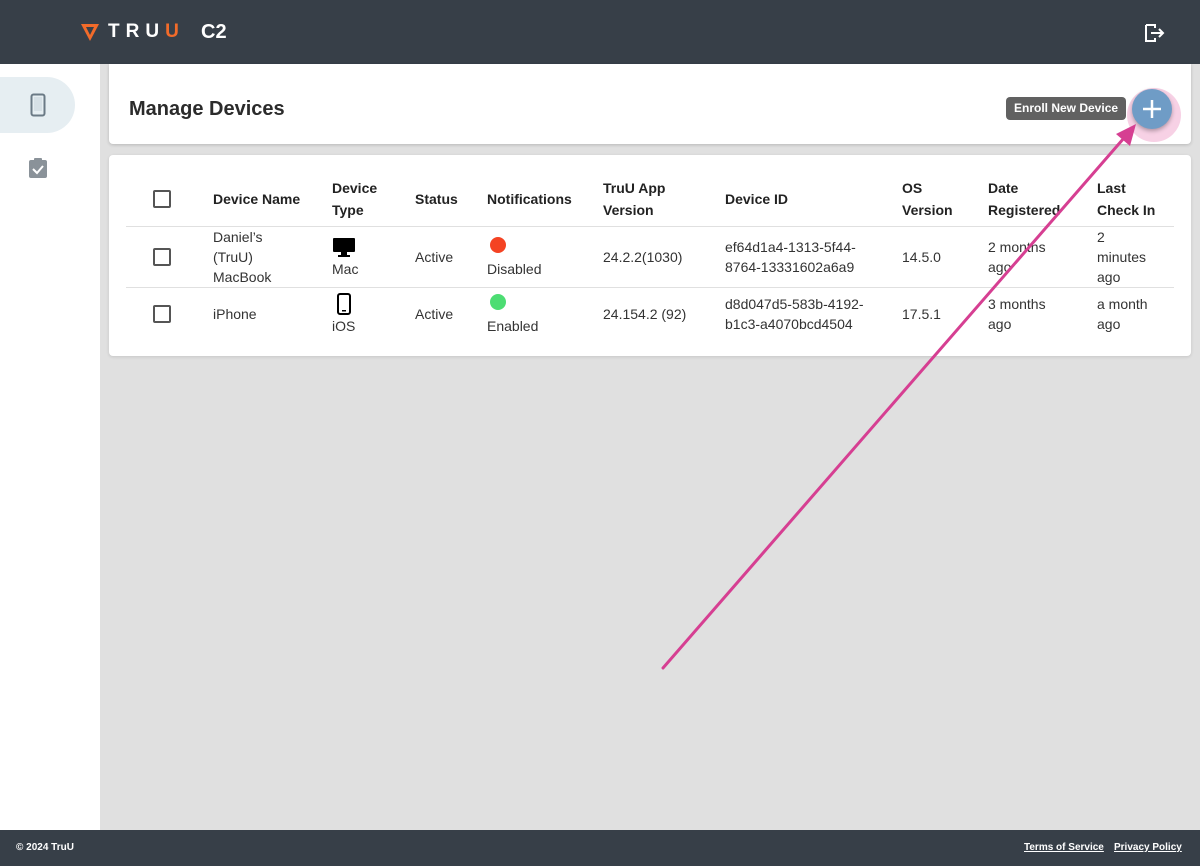  What do you see at coordinates (1101, 237) in the screenshot?
I see `last-check-in-line: 2` at bounding box center [1101, 237].